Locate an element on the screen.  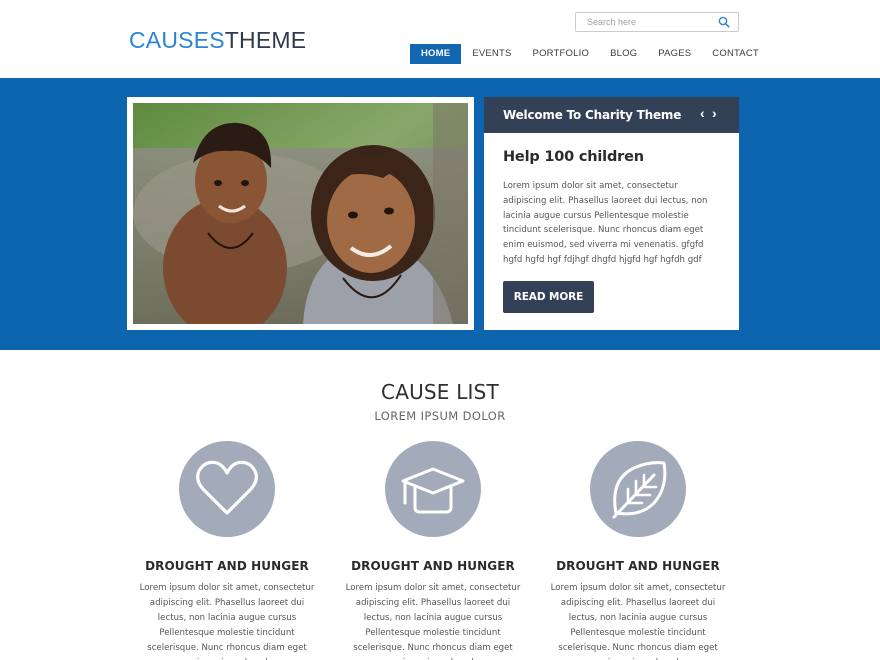
logo-part-theme: THEME is located at coordinates (265, 40).